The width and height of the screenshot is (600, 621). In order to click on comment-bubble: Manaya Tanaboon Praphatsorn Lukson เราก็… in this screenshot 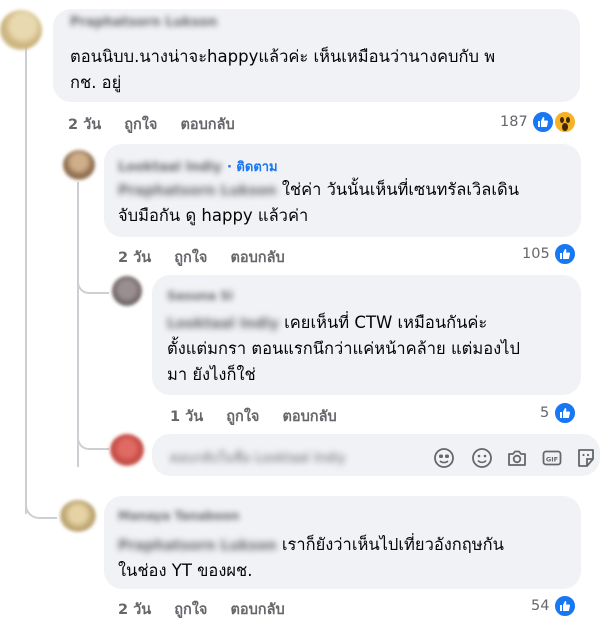, I will do `click(342, 542)`.